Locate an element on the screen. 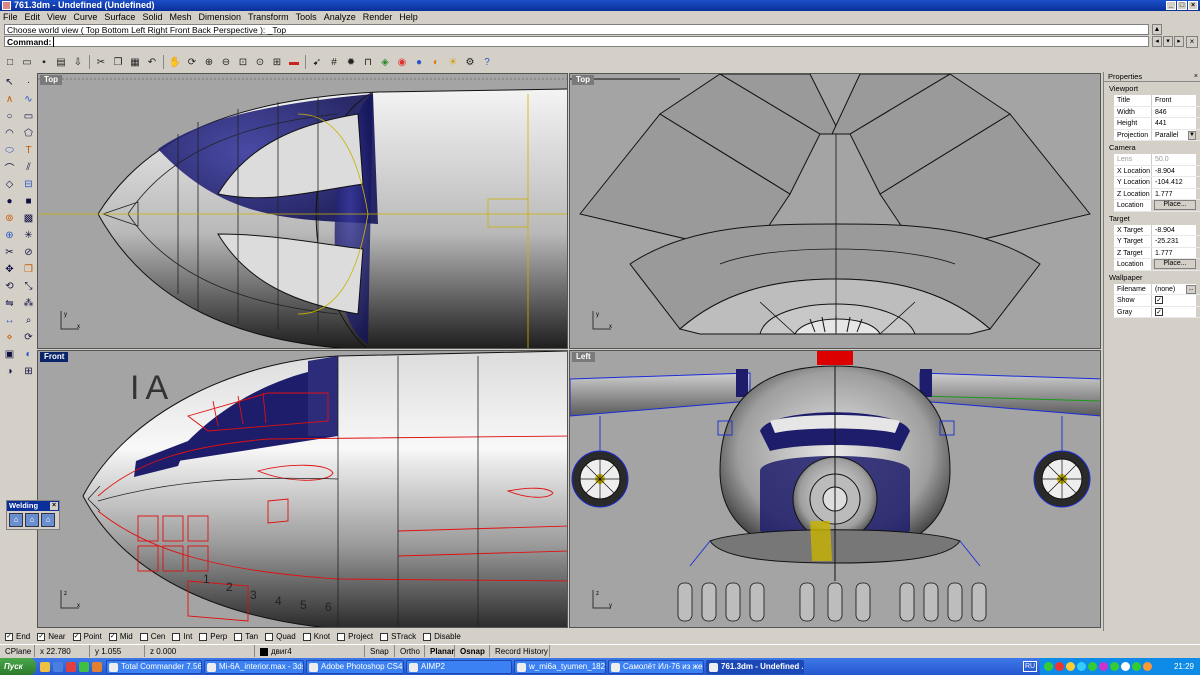 The image size is (1200, 675). color-wheel-icon: ◉ is located at coordinates (402, 62).